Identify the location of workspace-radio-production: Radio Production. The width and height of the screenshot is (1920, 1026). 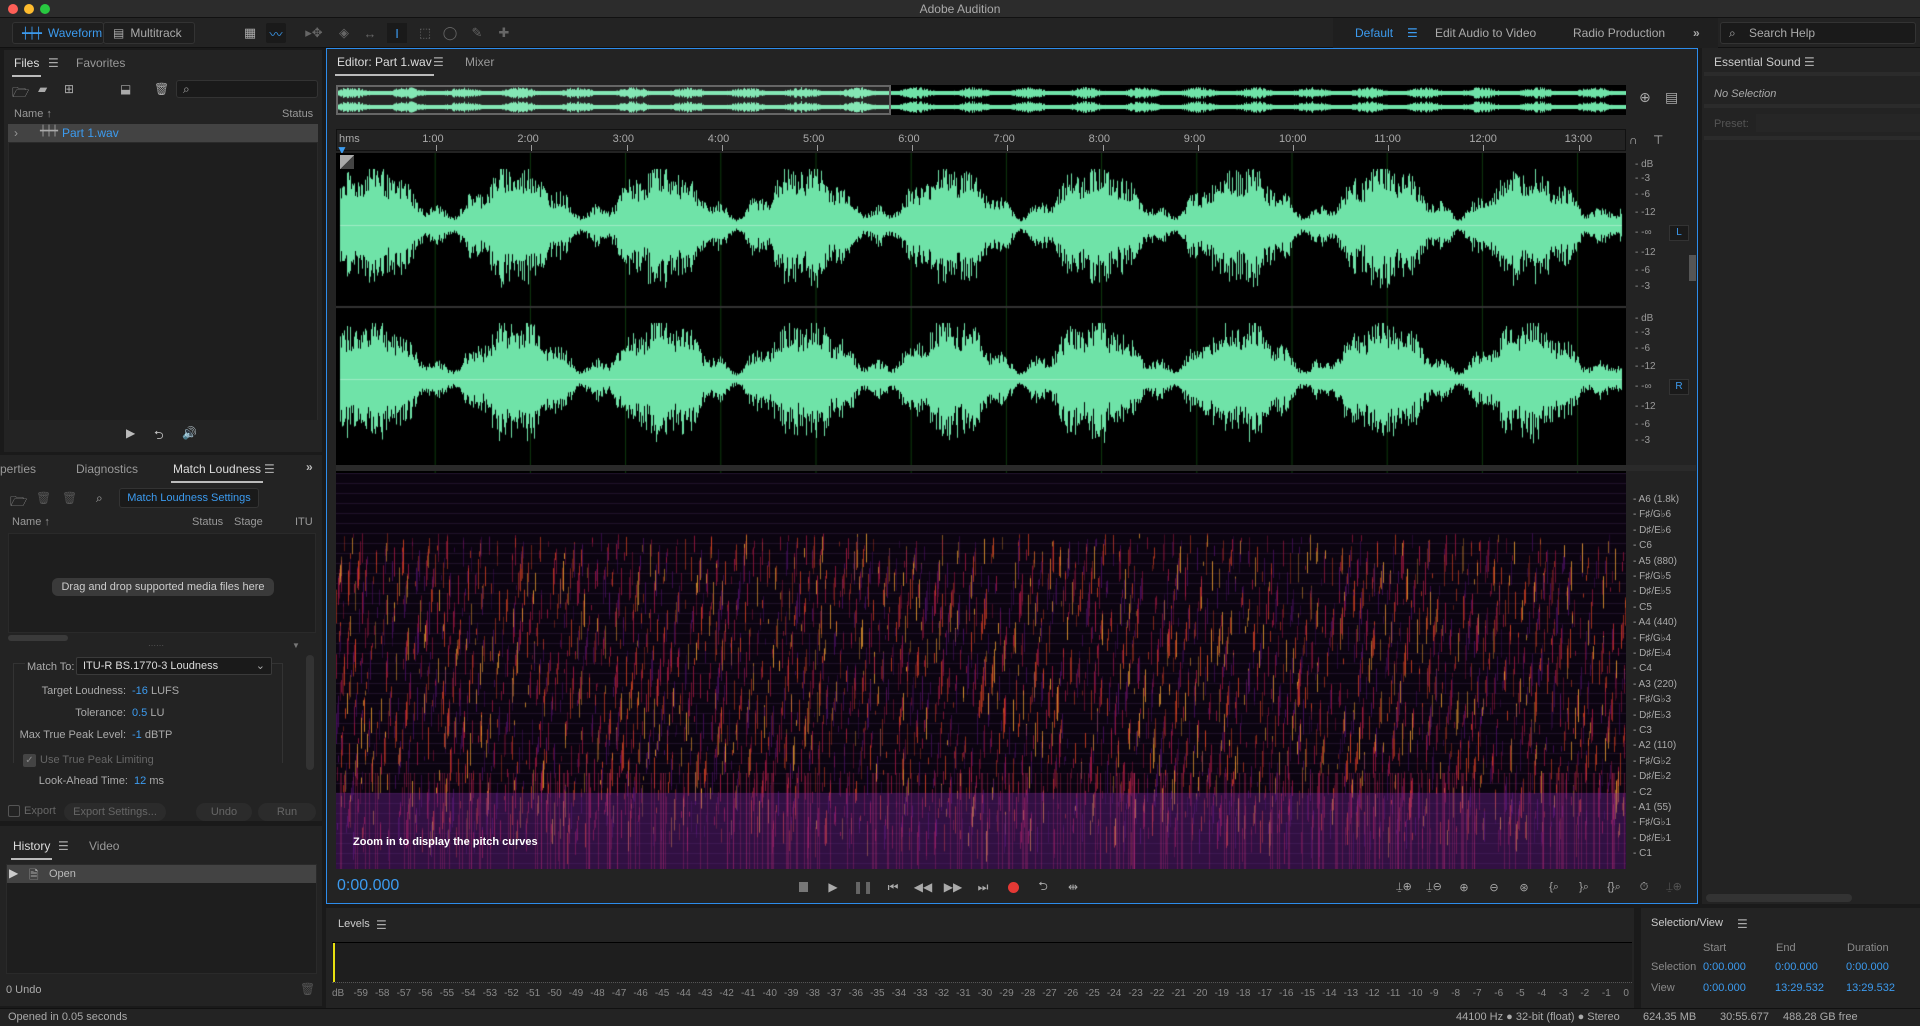
(1619, 33).